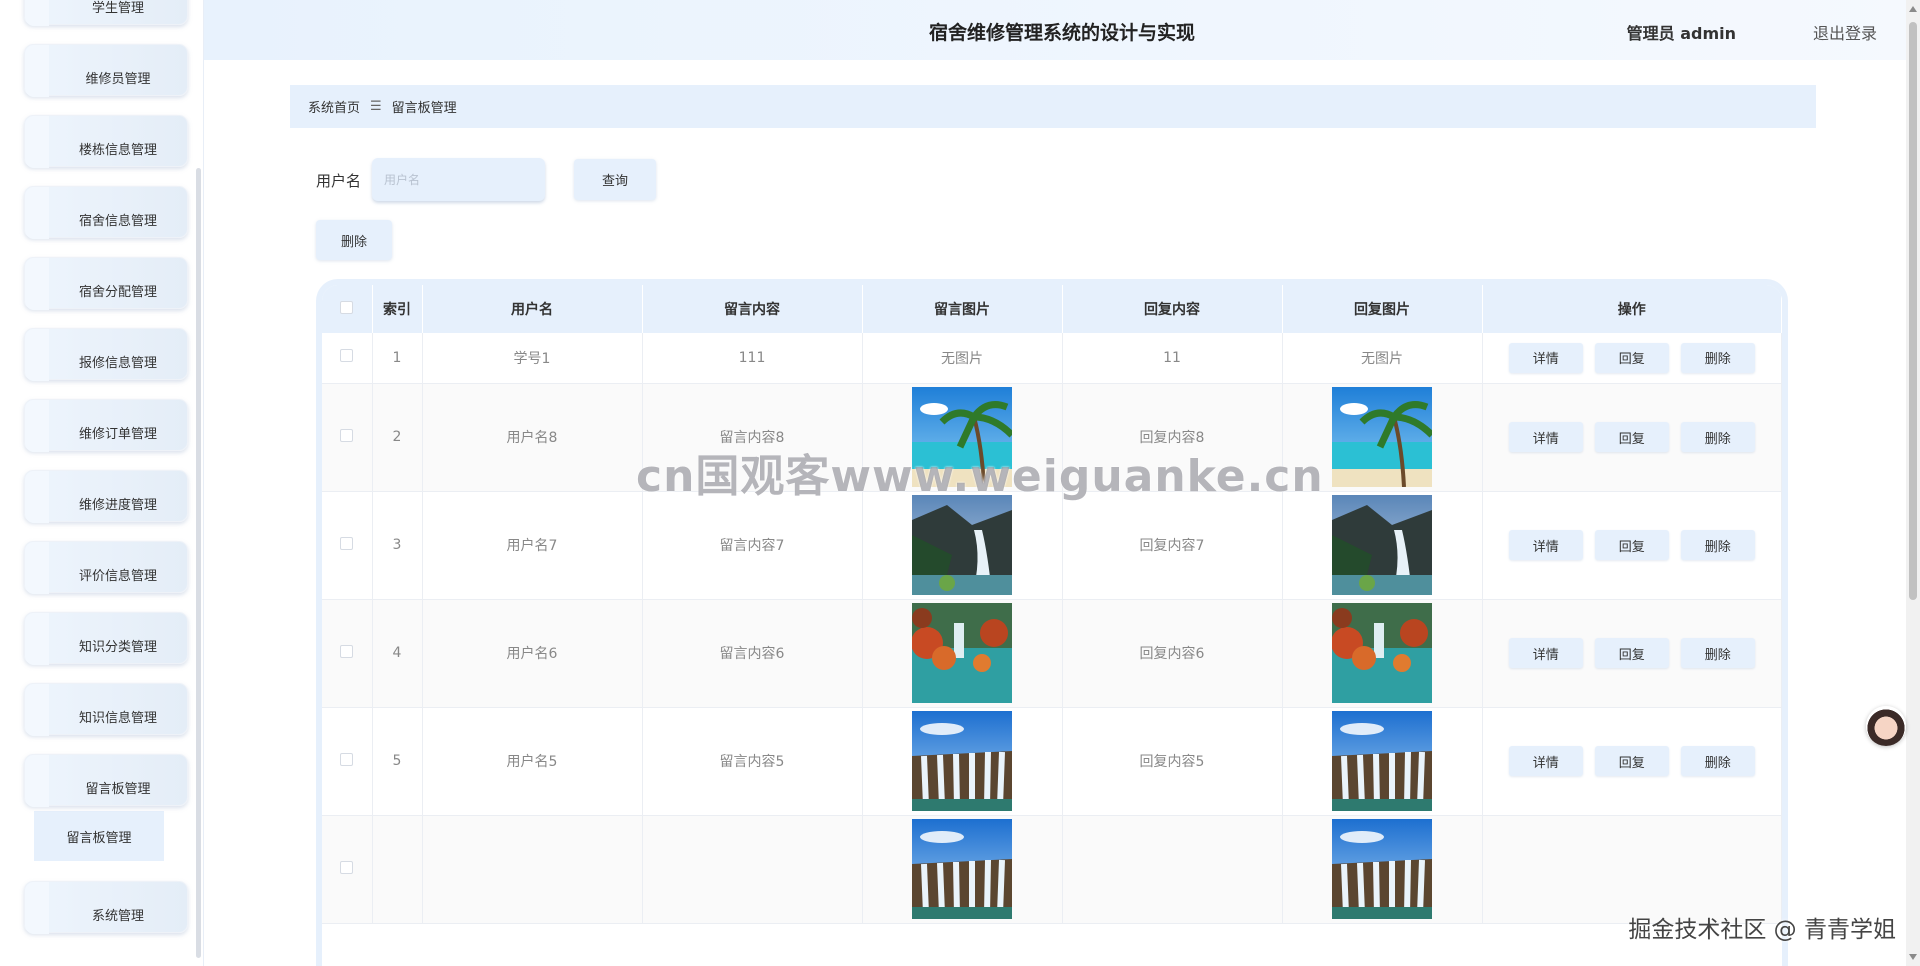 This screenshot has width=1920, height=966. Describe the element at coordinates (752, 309) in the screenshot. I see `column-header: 留言内容` at that location.